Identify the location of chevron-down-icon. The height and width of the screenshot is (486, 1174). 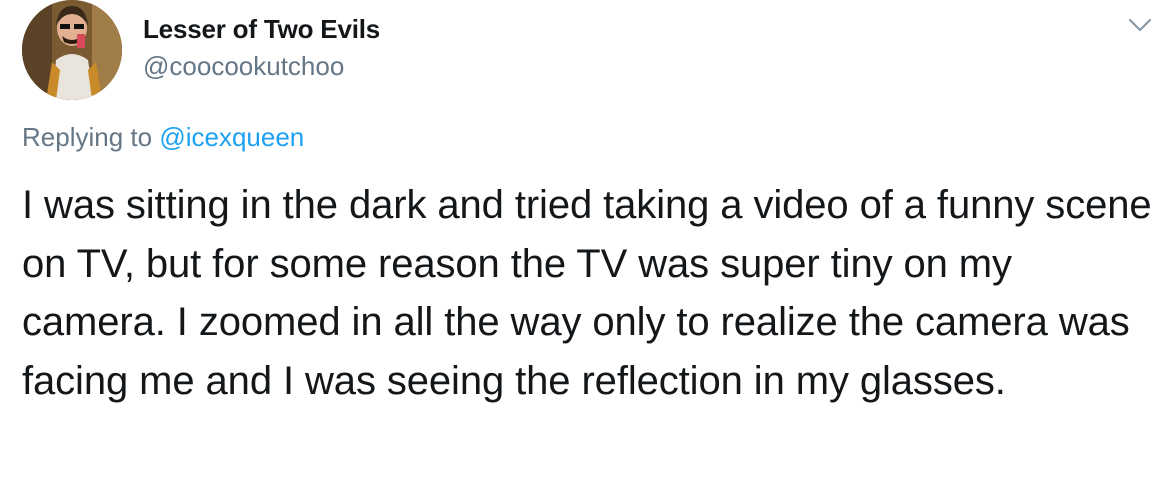
(1140, 26).